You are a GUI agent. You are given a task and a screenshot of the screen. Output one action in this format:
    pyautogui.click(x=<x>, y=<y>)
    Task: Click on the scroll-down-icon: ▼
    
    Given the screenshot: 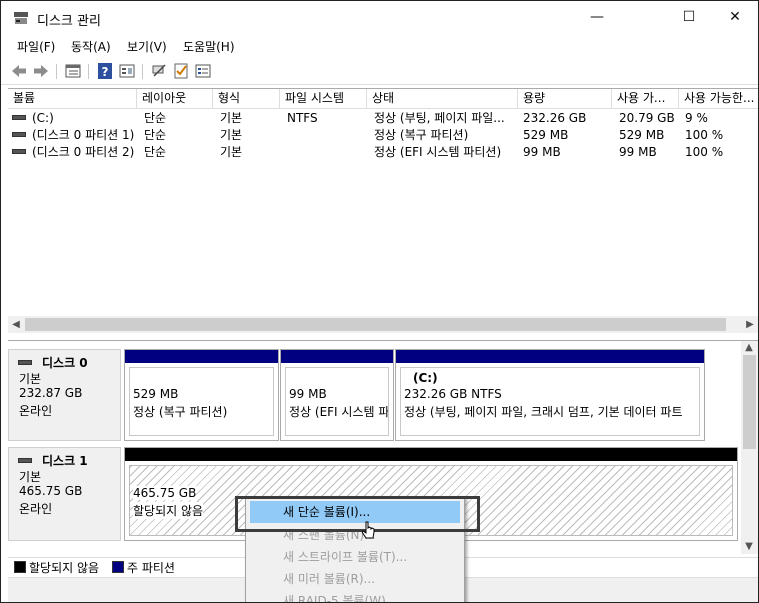 What is the action you would take?
    pyautogui.click(x=749, y=546)
    